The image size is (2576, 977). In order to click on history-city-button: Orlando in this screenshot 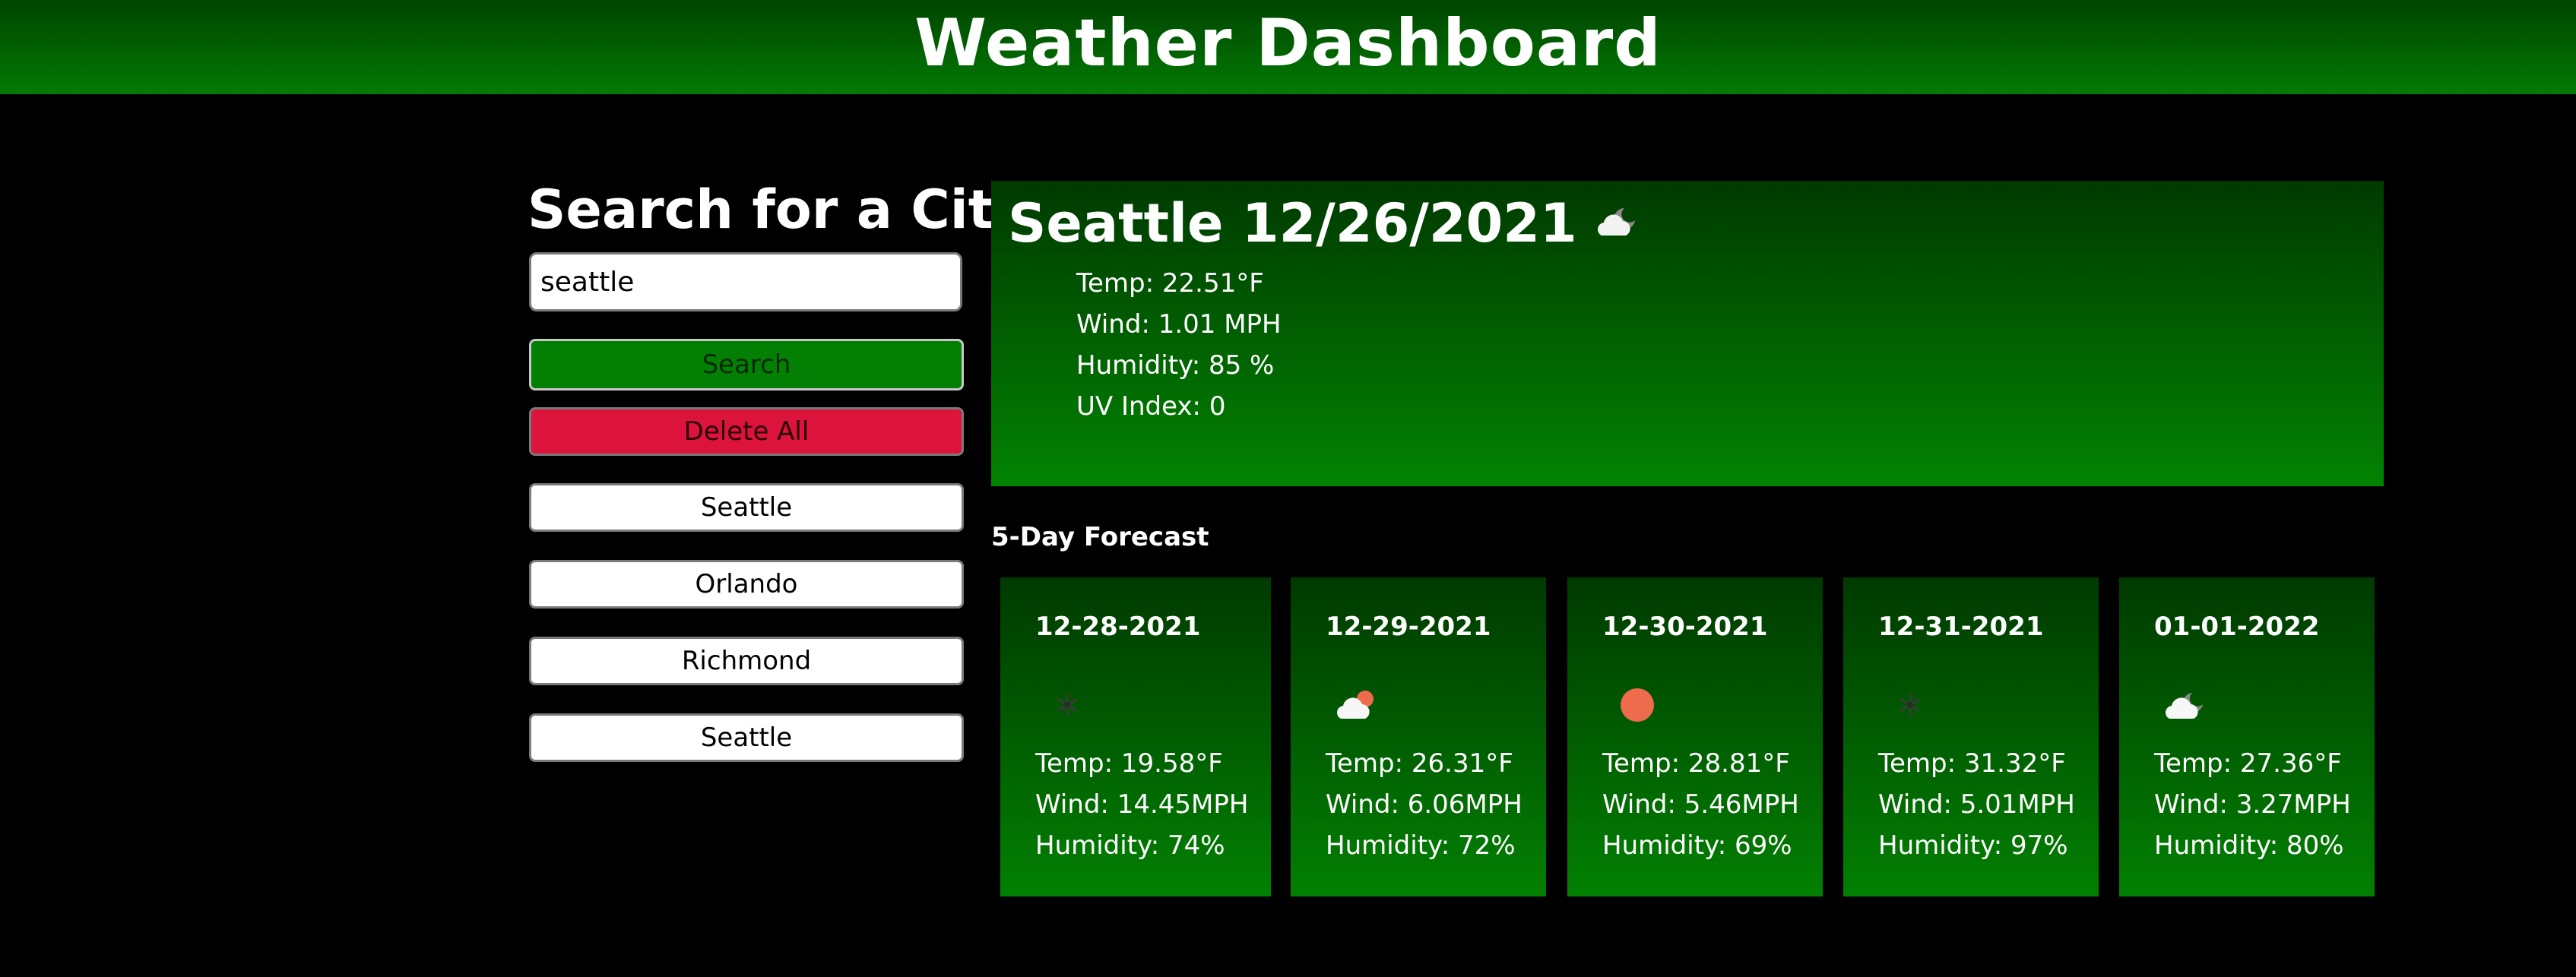, I will do `click(746, 584)`.